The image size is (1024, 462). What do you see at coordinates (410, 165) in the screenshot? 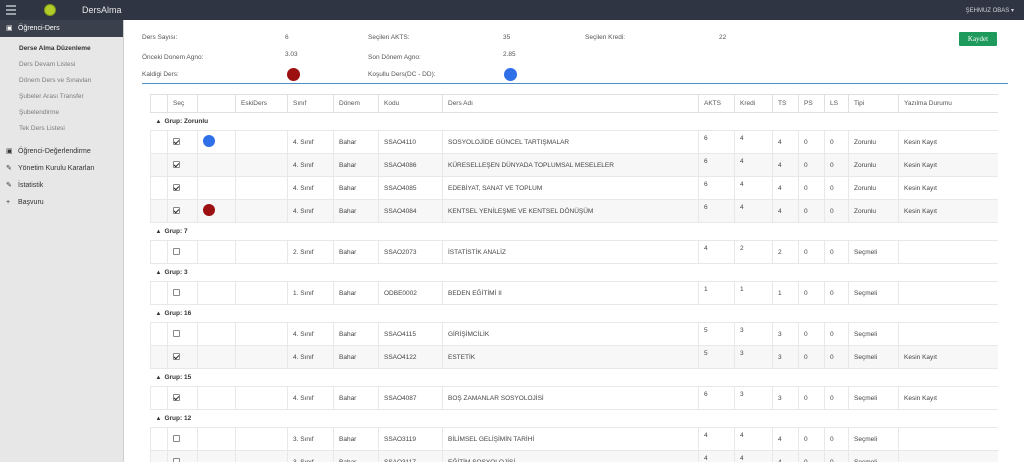
I see `kodu-cell: SSAO4086` at bounding box center [410, 165].